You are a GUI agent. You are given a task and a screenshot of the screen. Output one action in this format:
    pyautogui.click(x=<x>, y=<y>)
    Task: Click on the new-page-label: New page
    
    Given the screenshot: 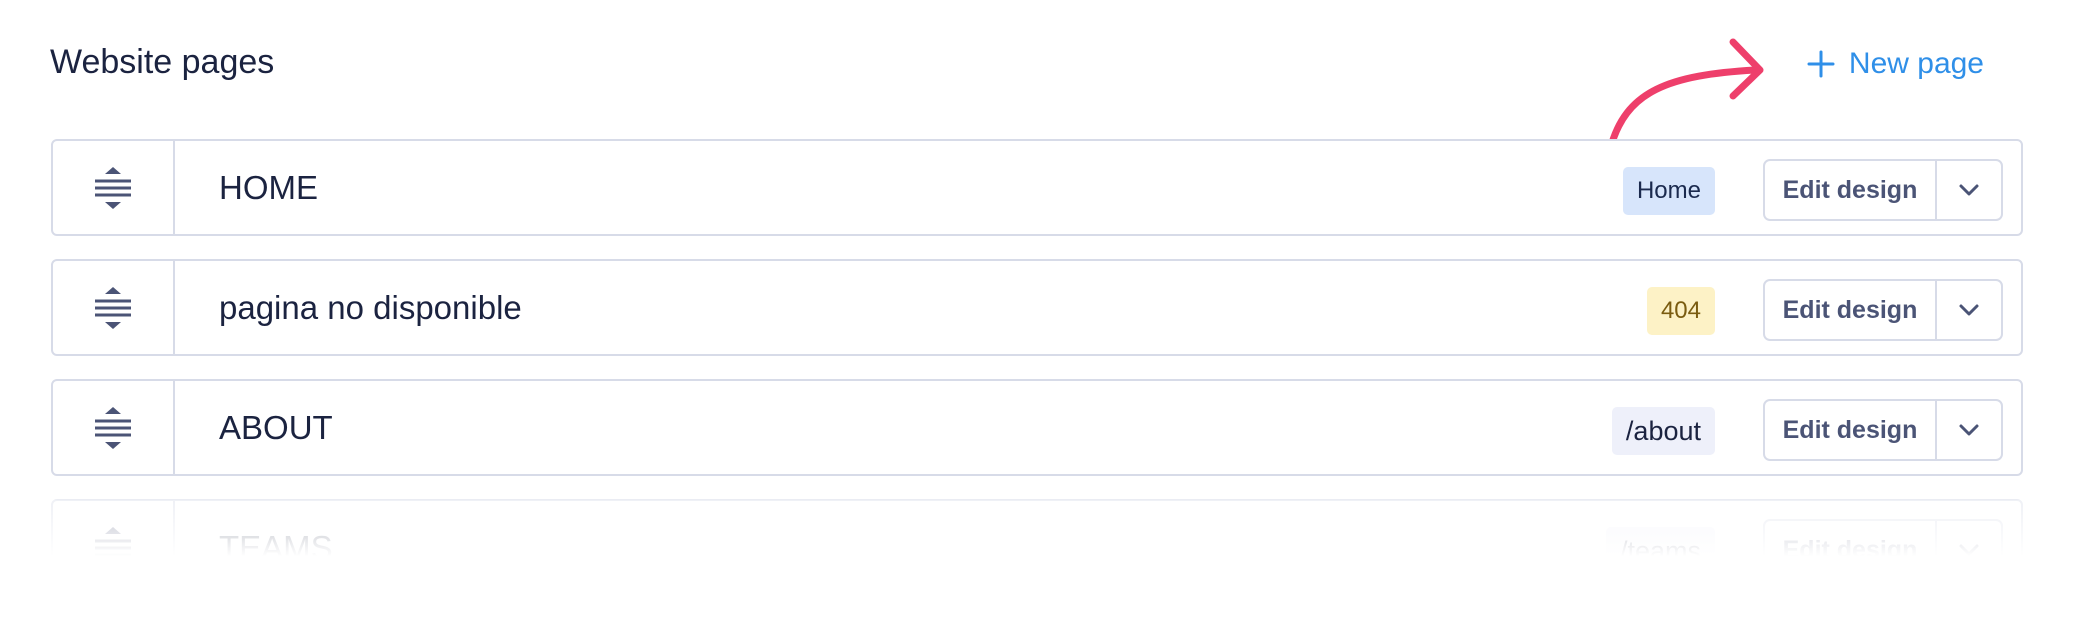 What is the action you would take?
    pyautogui.click(x=1916, y=63)
    